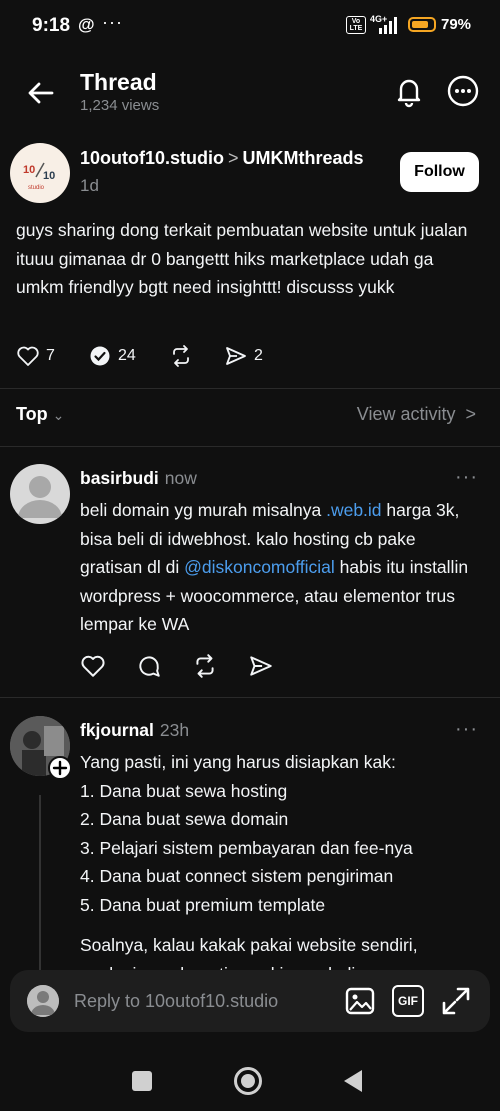 The height and width of the screenshot is (1111, 500). What do you see at coordinates (456, 1001) in the screenshot?
I see `expand-icon` at bounding box center [456, 1001].